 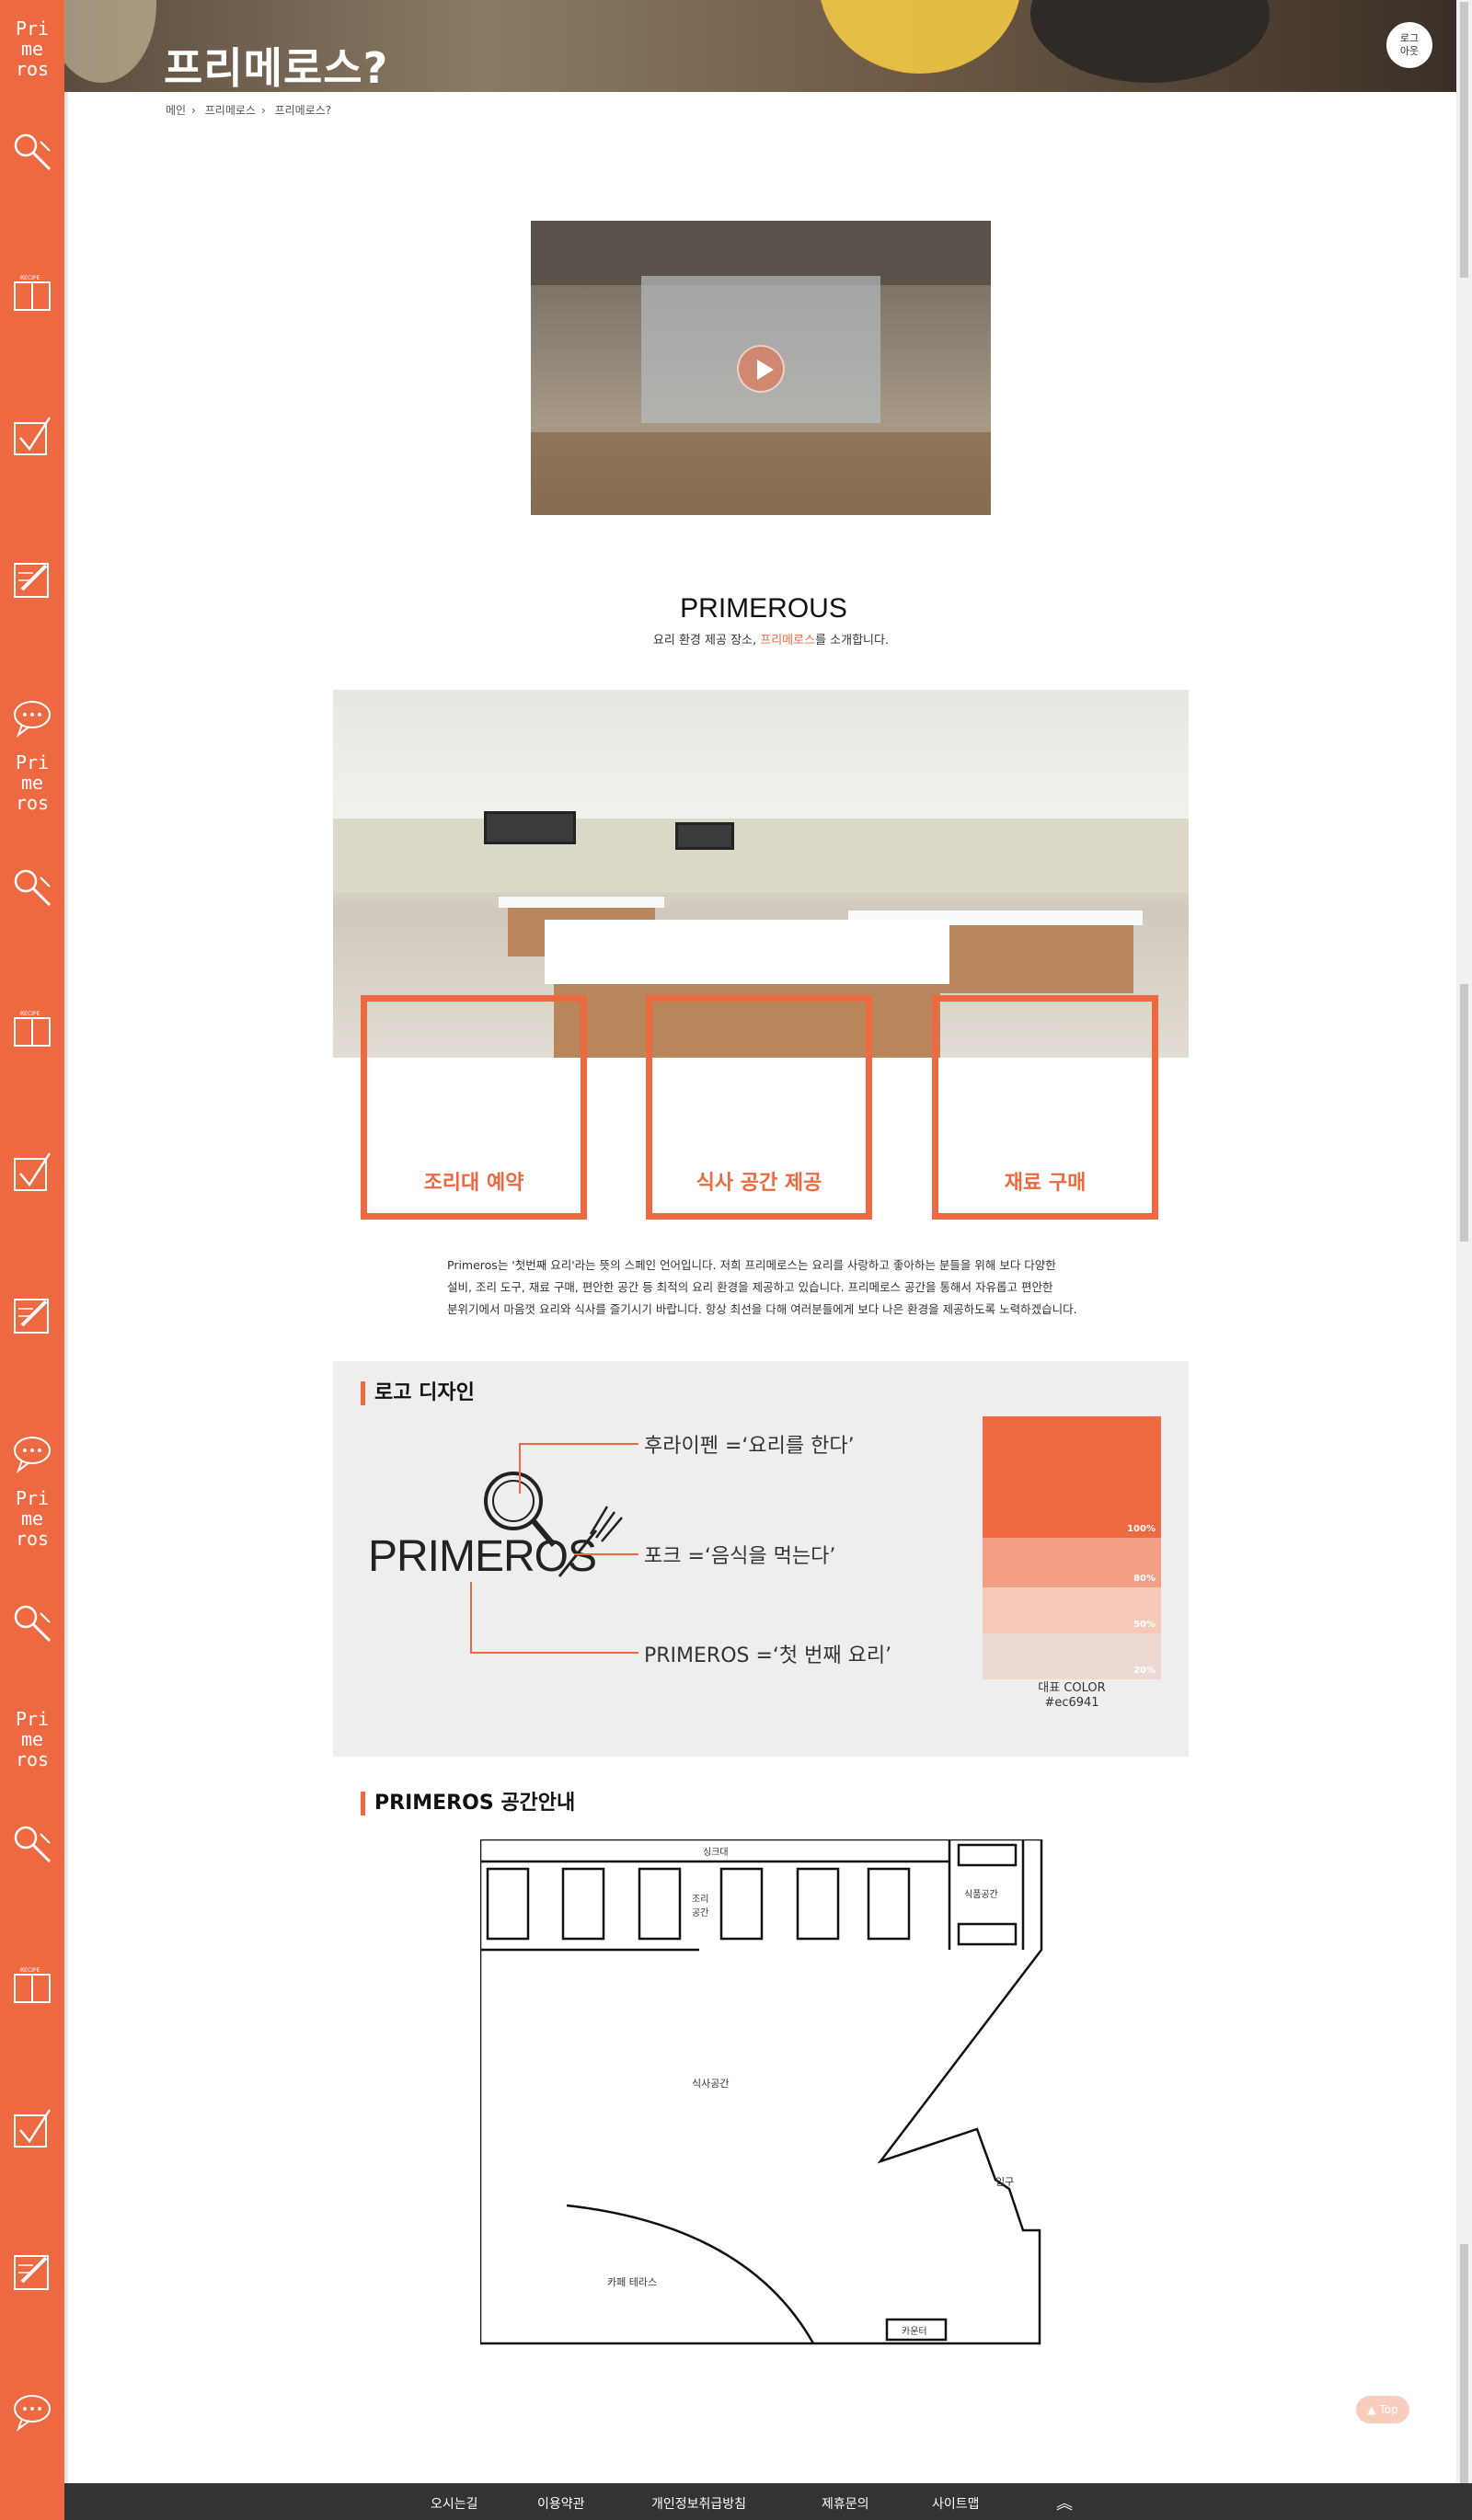 I want to click on subtitle-text-end: 를 소개합니다., so click(x=852, y=640).